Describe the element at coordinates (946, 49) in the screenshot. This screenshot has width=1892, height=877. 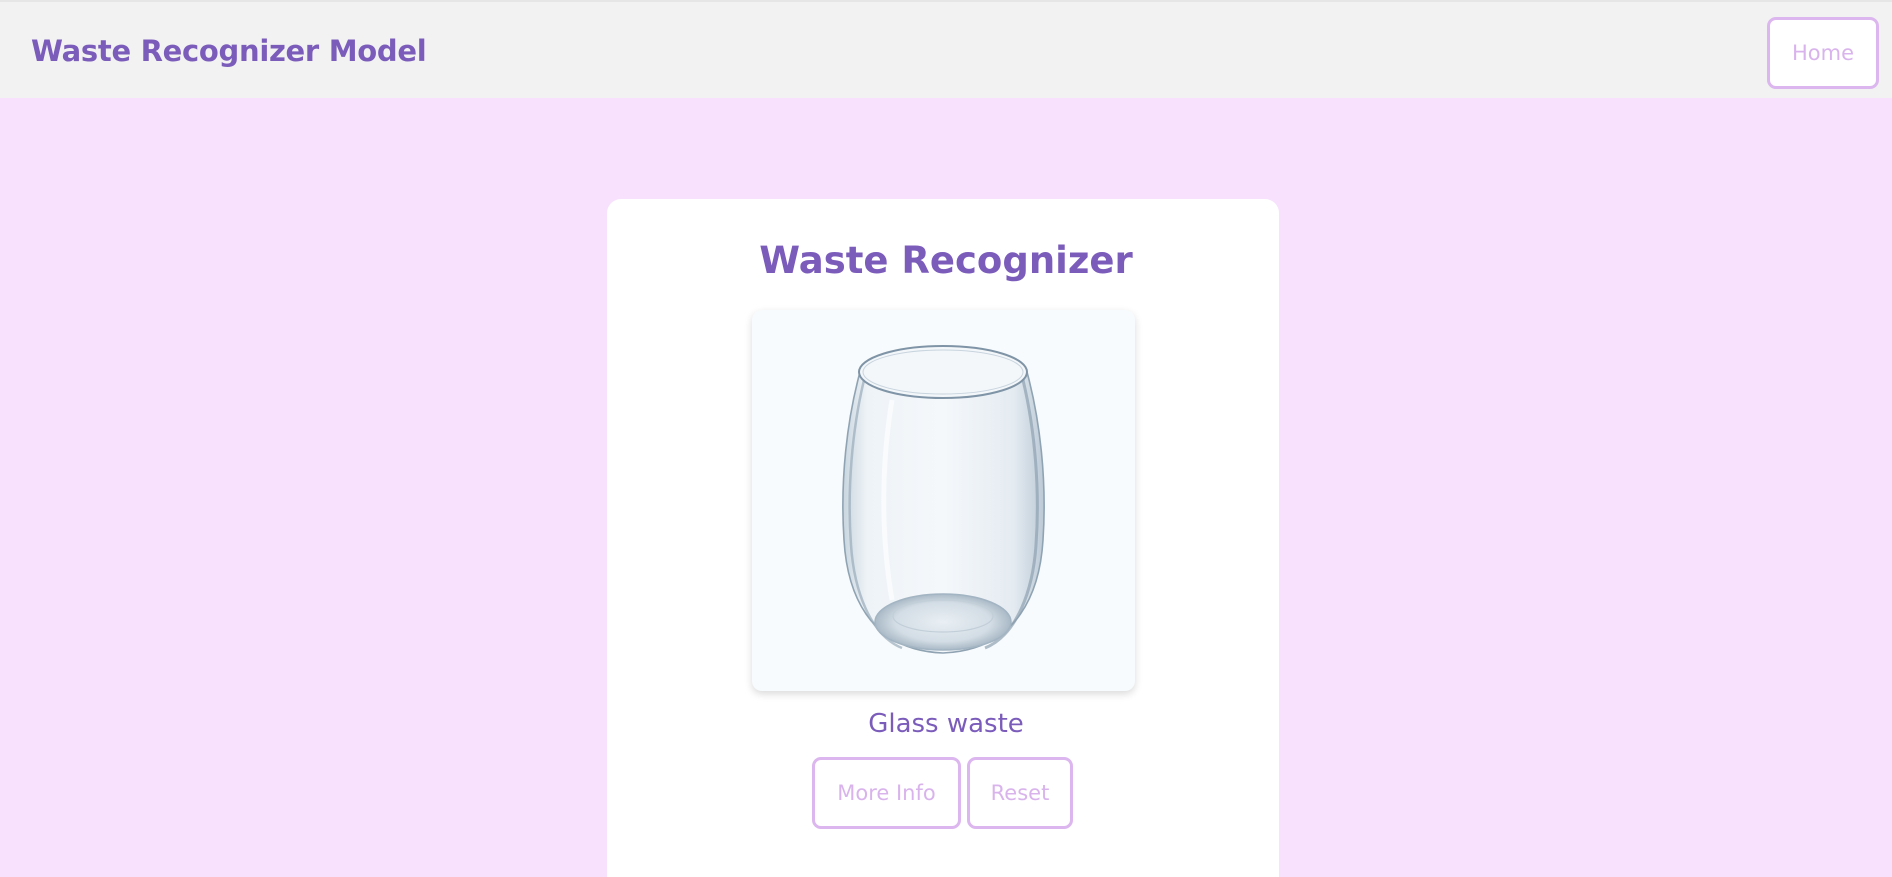
I see `navbar: Waste Recognizer Model Home` at that location.